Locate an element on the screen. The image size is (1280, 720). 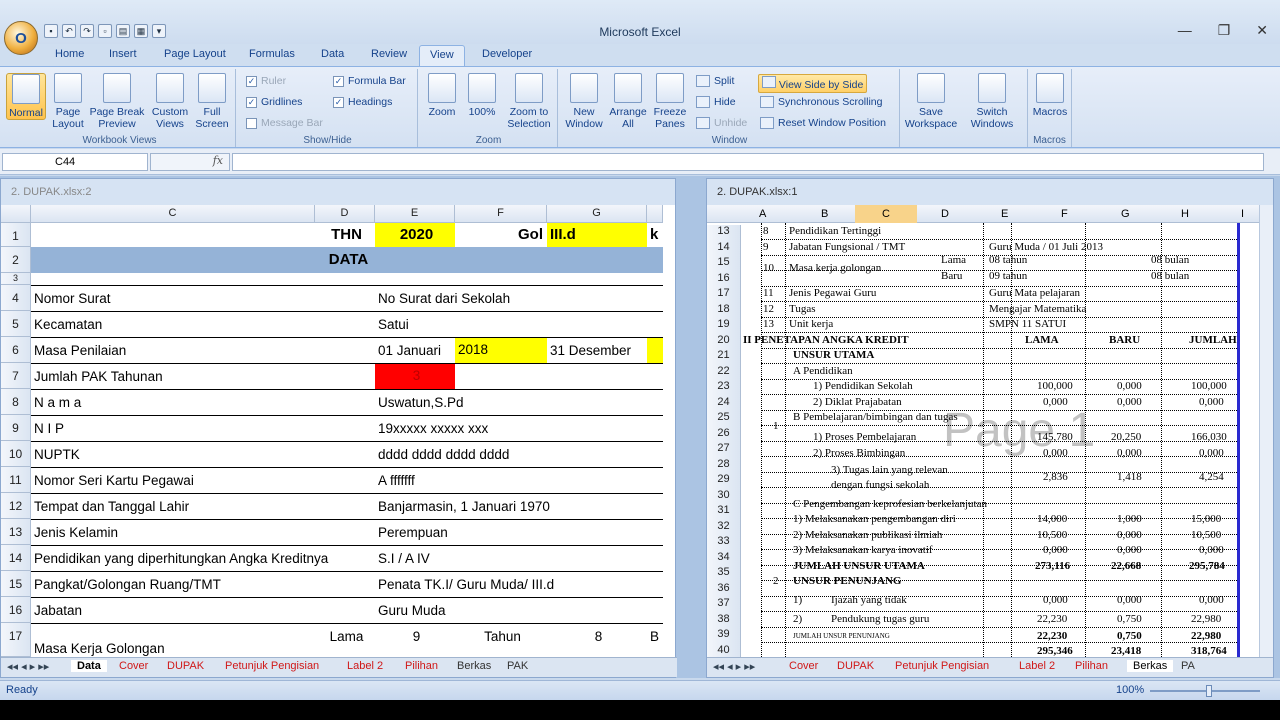
tab-formulas: Formulas is located at coordinates (272, 54).